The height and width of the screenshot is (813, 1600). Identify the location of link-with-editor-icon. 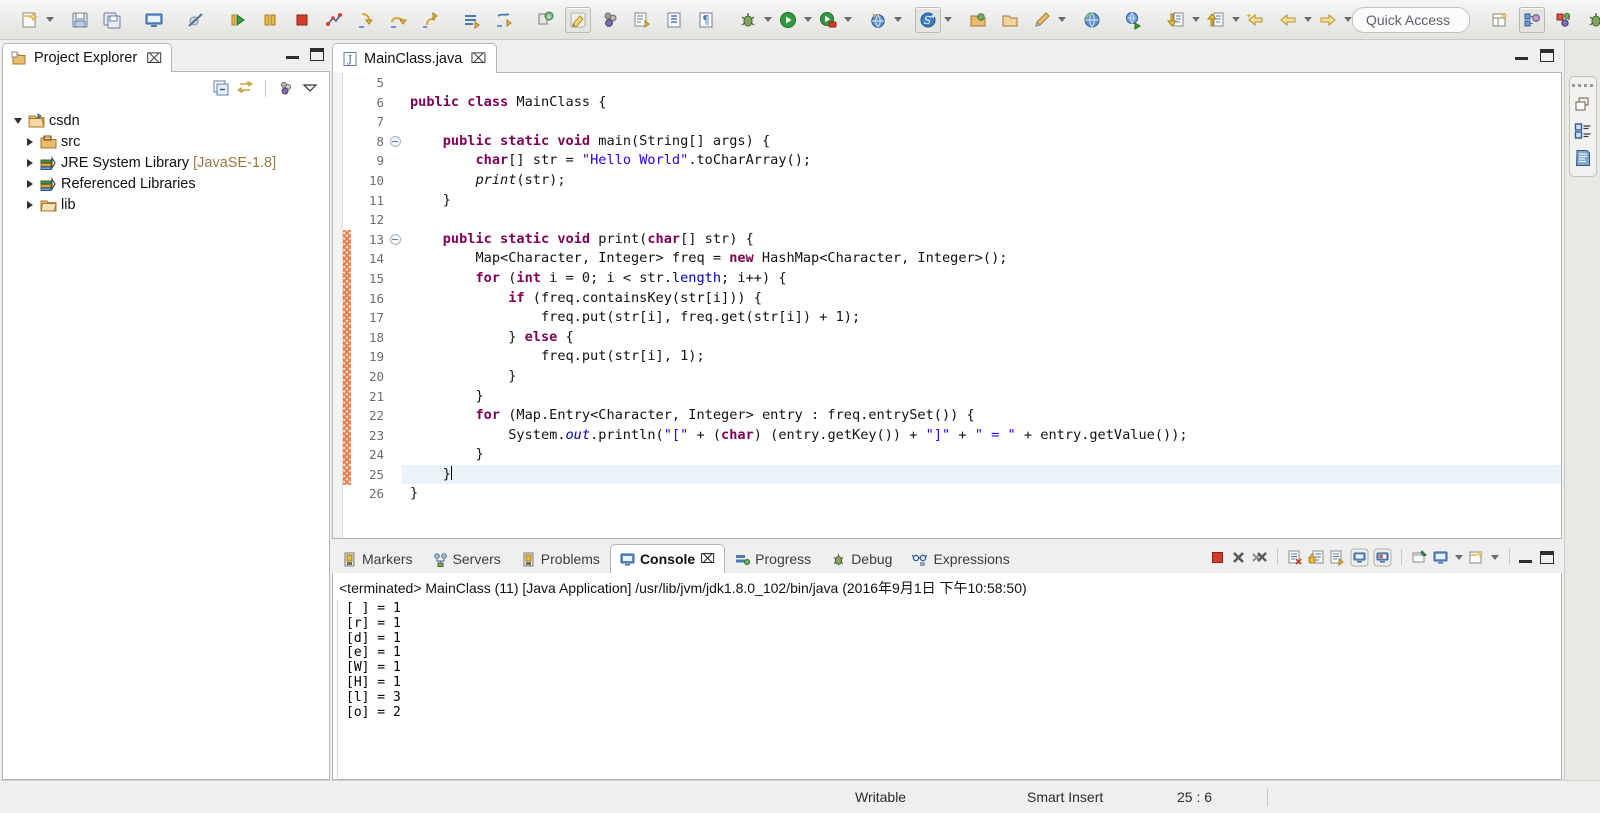
(245, 88).